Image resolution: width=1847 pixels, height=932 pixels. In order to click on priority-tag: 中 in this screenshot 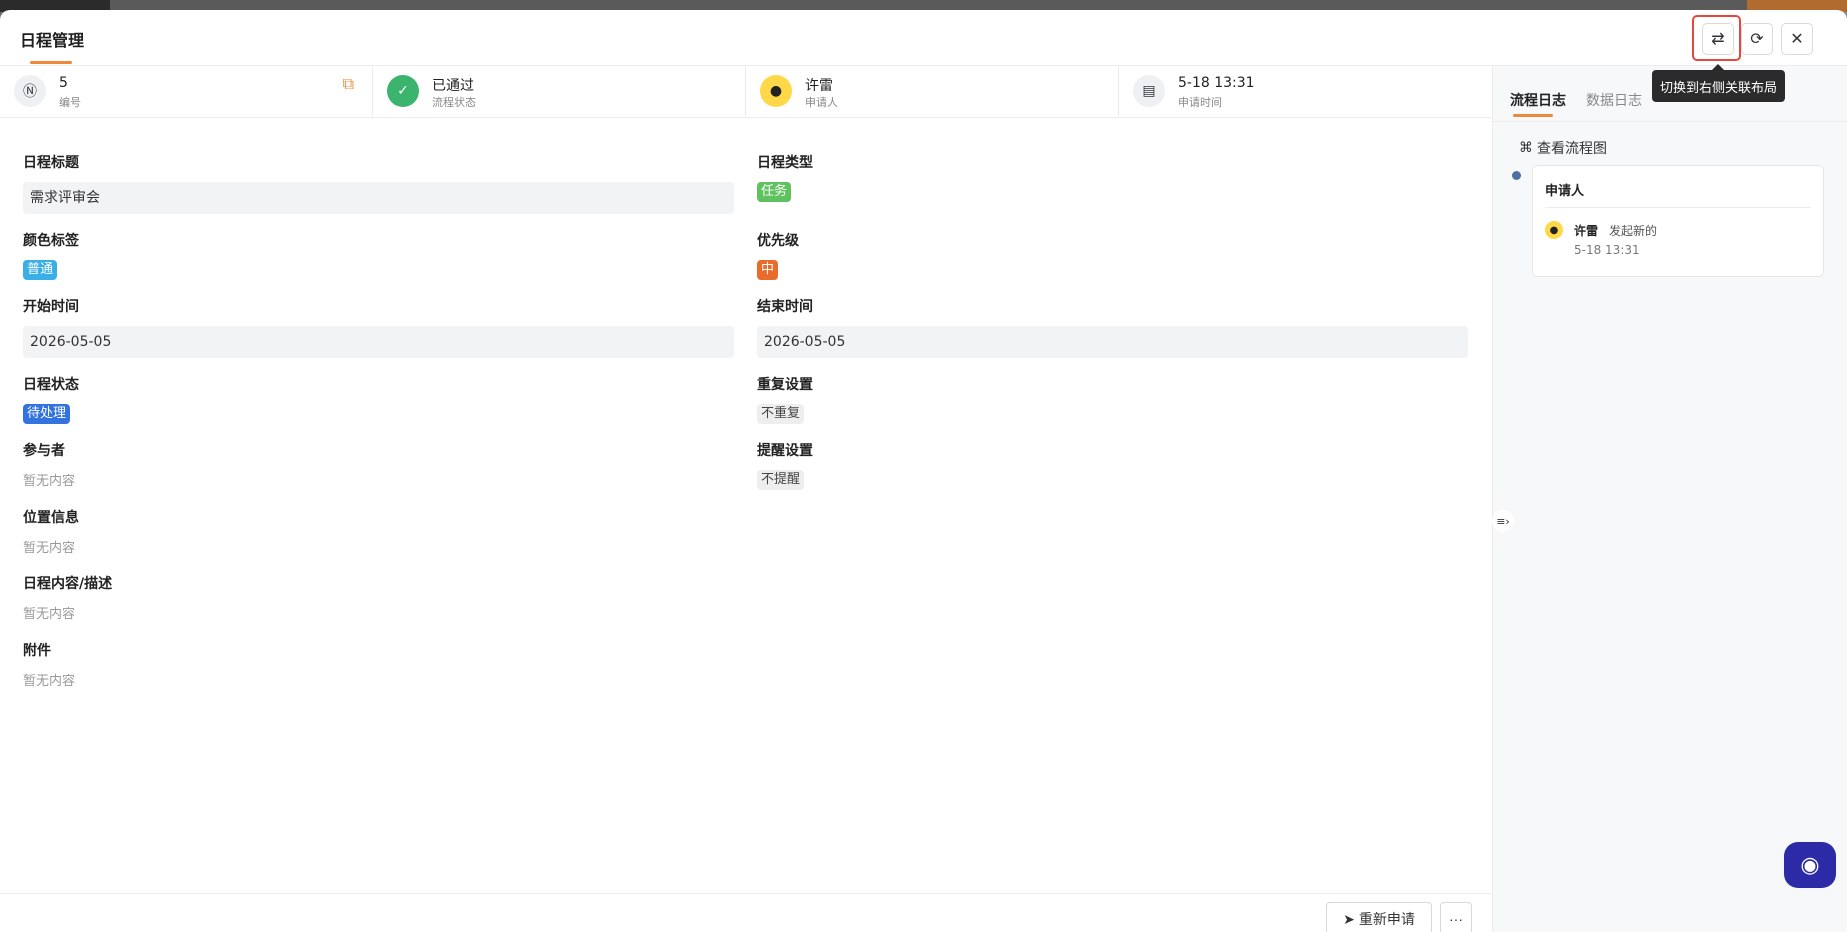, I will do `click(768, 270)`.